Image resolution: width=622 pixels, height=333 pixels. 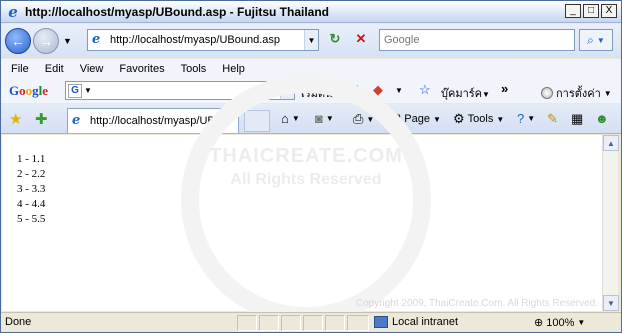 What do you see at coordinates (67, 41) in the screenshot?
I see `recent-pages-dropdown-icon: ▼` at bounding box center [67, 41].